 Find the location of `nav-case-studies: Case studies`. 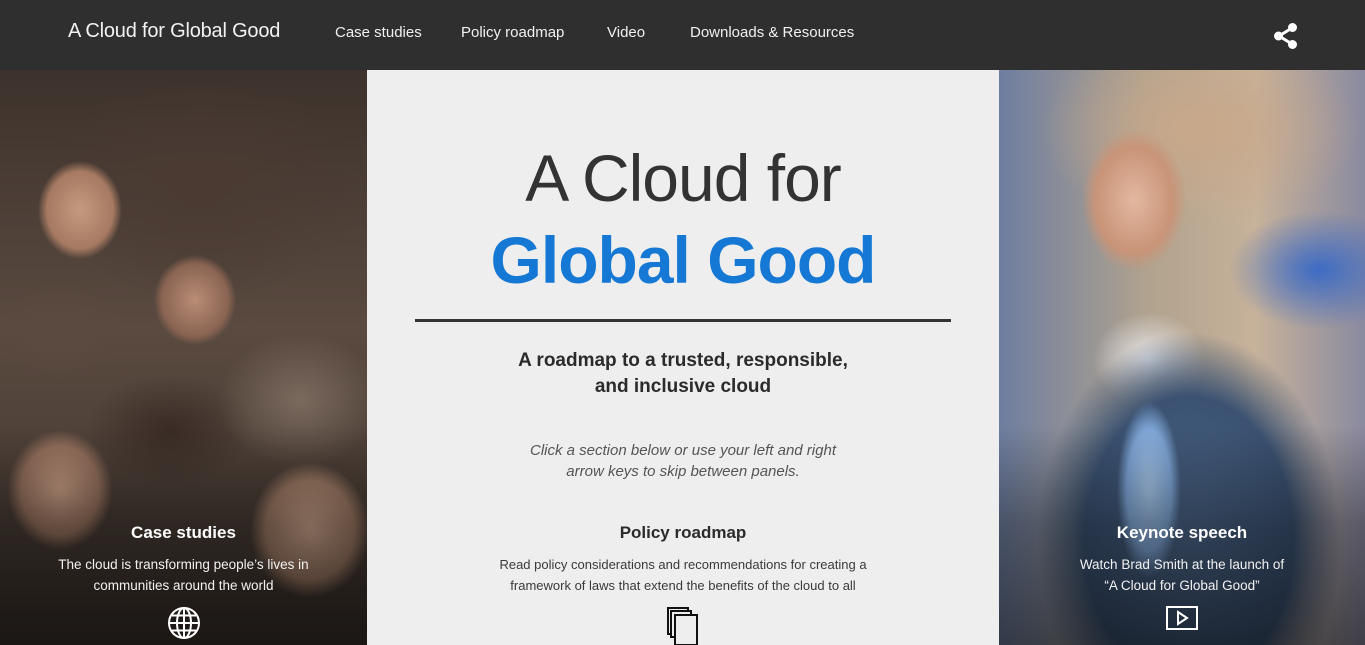

nav-case-studies: Case studies is located at coordinates (378, 32).